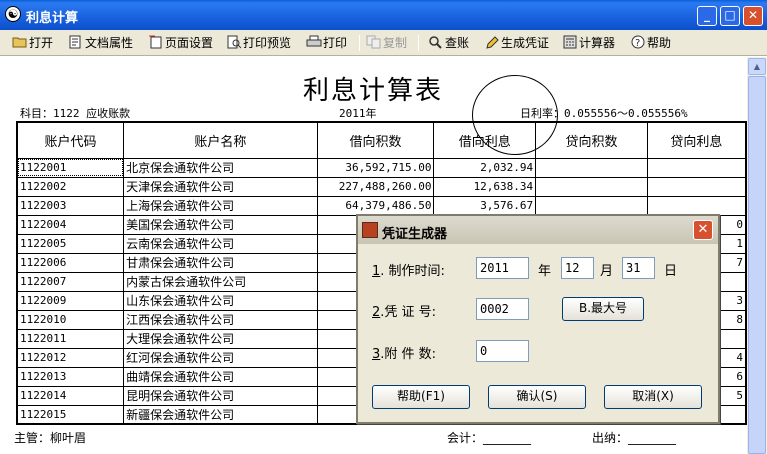  What do you see at coordinates (70, 357) in the screenshot?
I see `account-code-cell: 1122012` at bounding box center [70, 357].